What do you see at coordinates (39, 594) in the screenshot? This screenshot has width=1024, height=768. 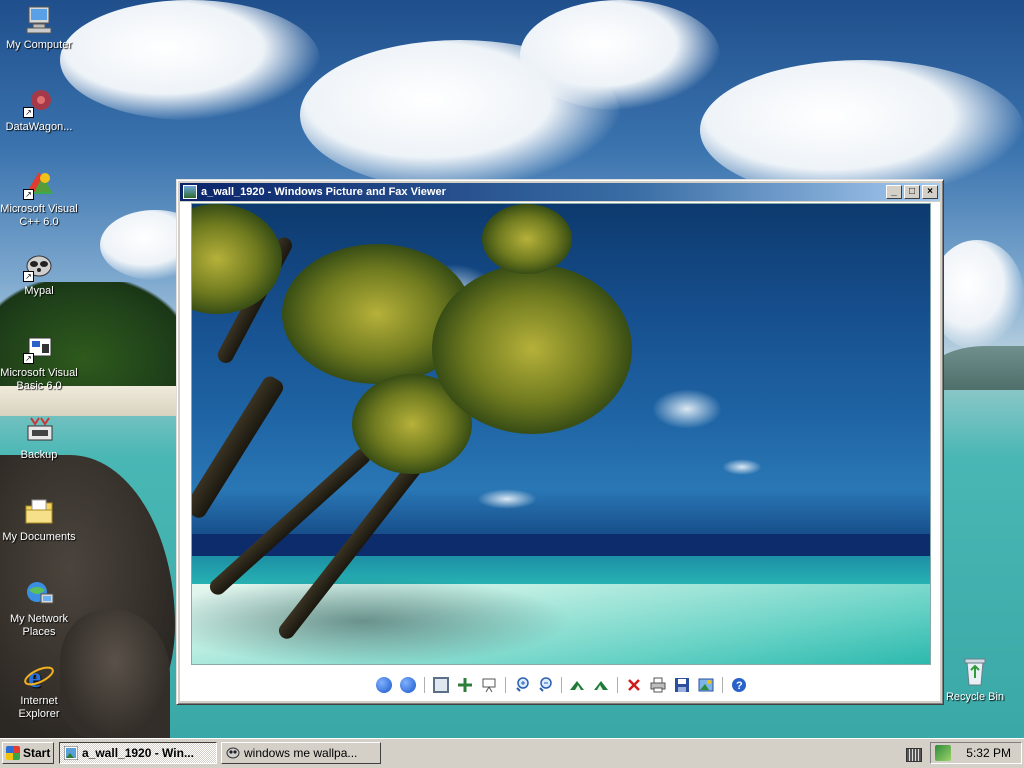 I see `network-places-icon` at bounding box center [39, 594].